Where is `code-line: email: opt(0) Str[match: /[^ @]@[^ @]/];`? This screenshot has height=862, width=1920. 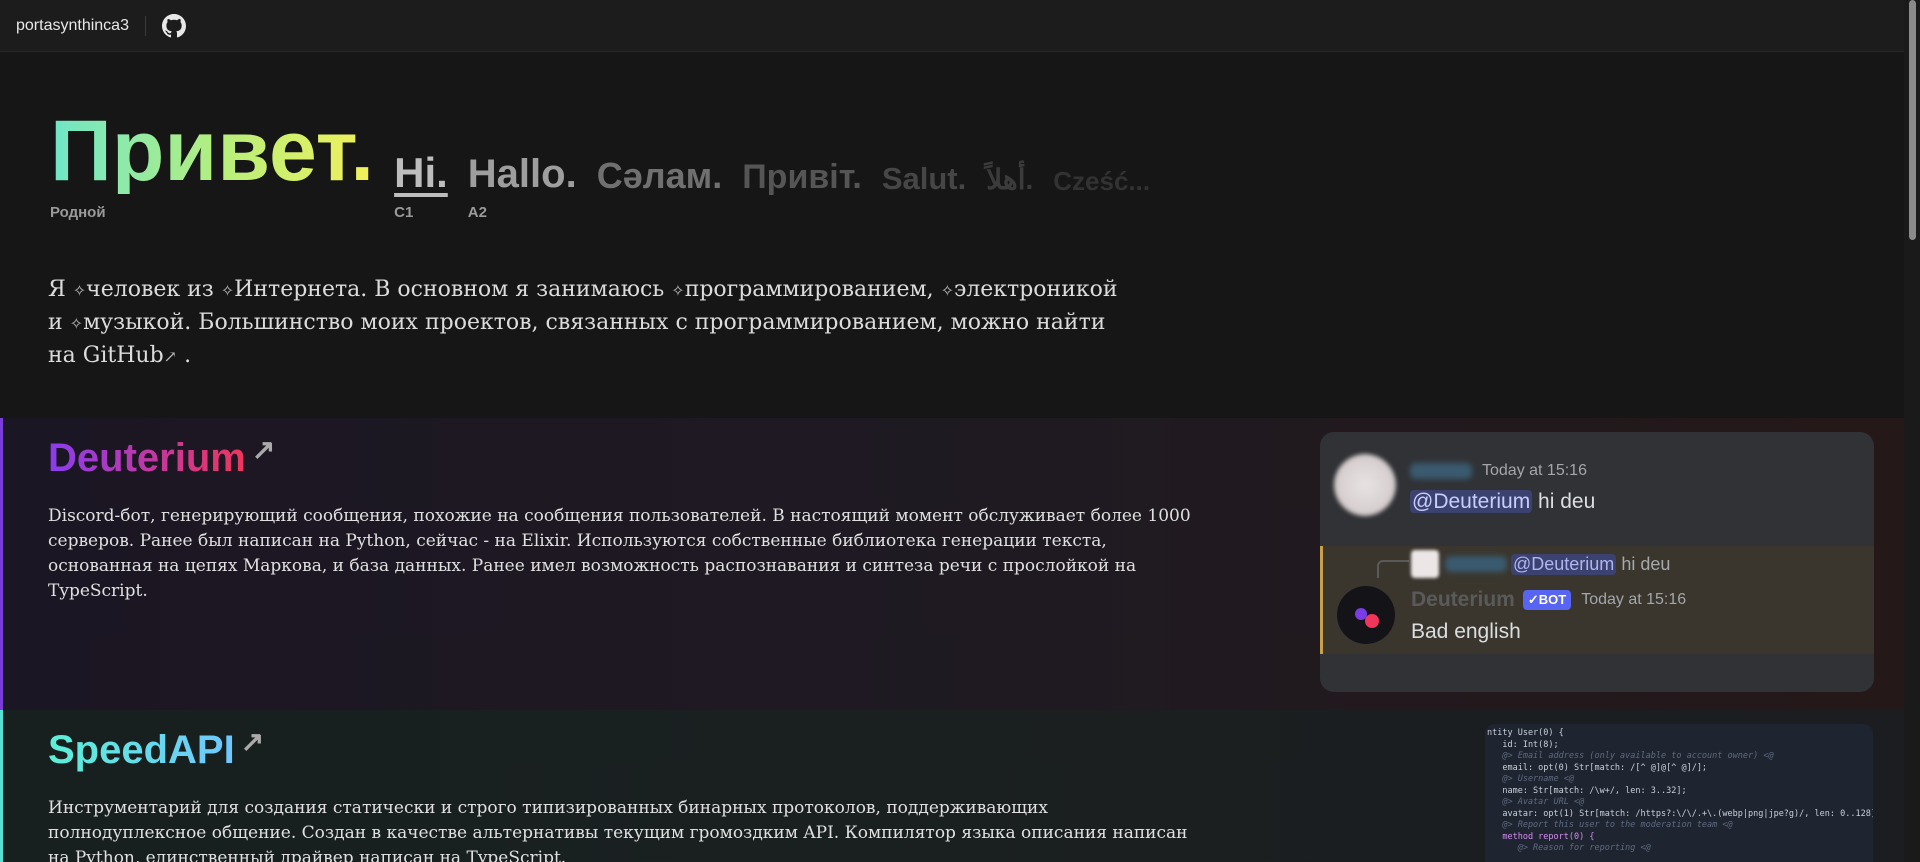 code-line: email: opt(0) Str[match: /[^ @]@[^ @]/]; is located at coordinates (1597, 767).